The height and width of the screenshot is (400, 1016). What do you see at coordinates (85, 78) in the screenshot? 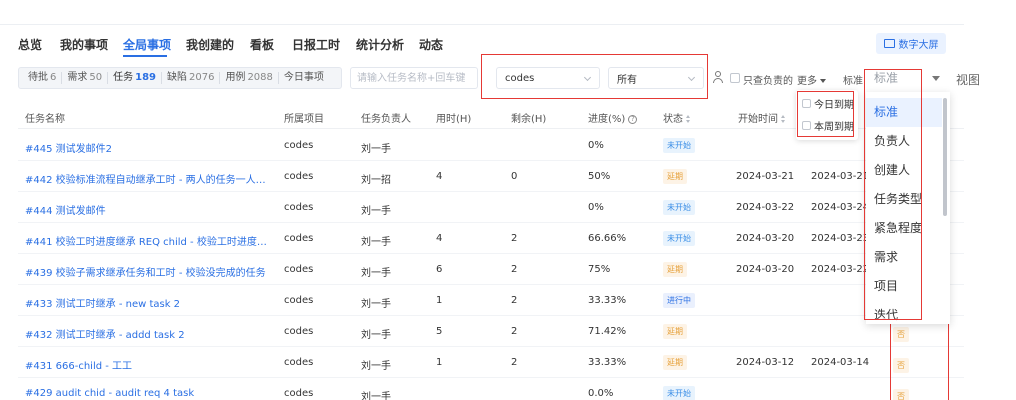
I see `segment-requirements: 需求 50` at bounding box center [85, 78].